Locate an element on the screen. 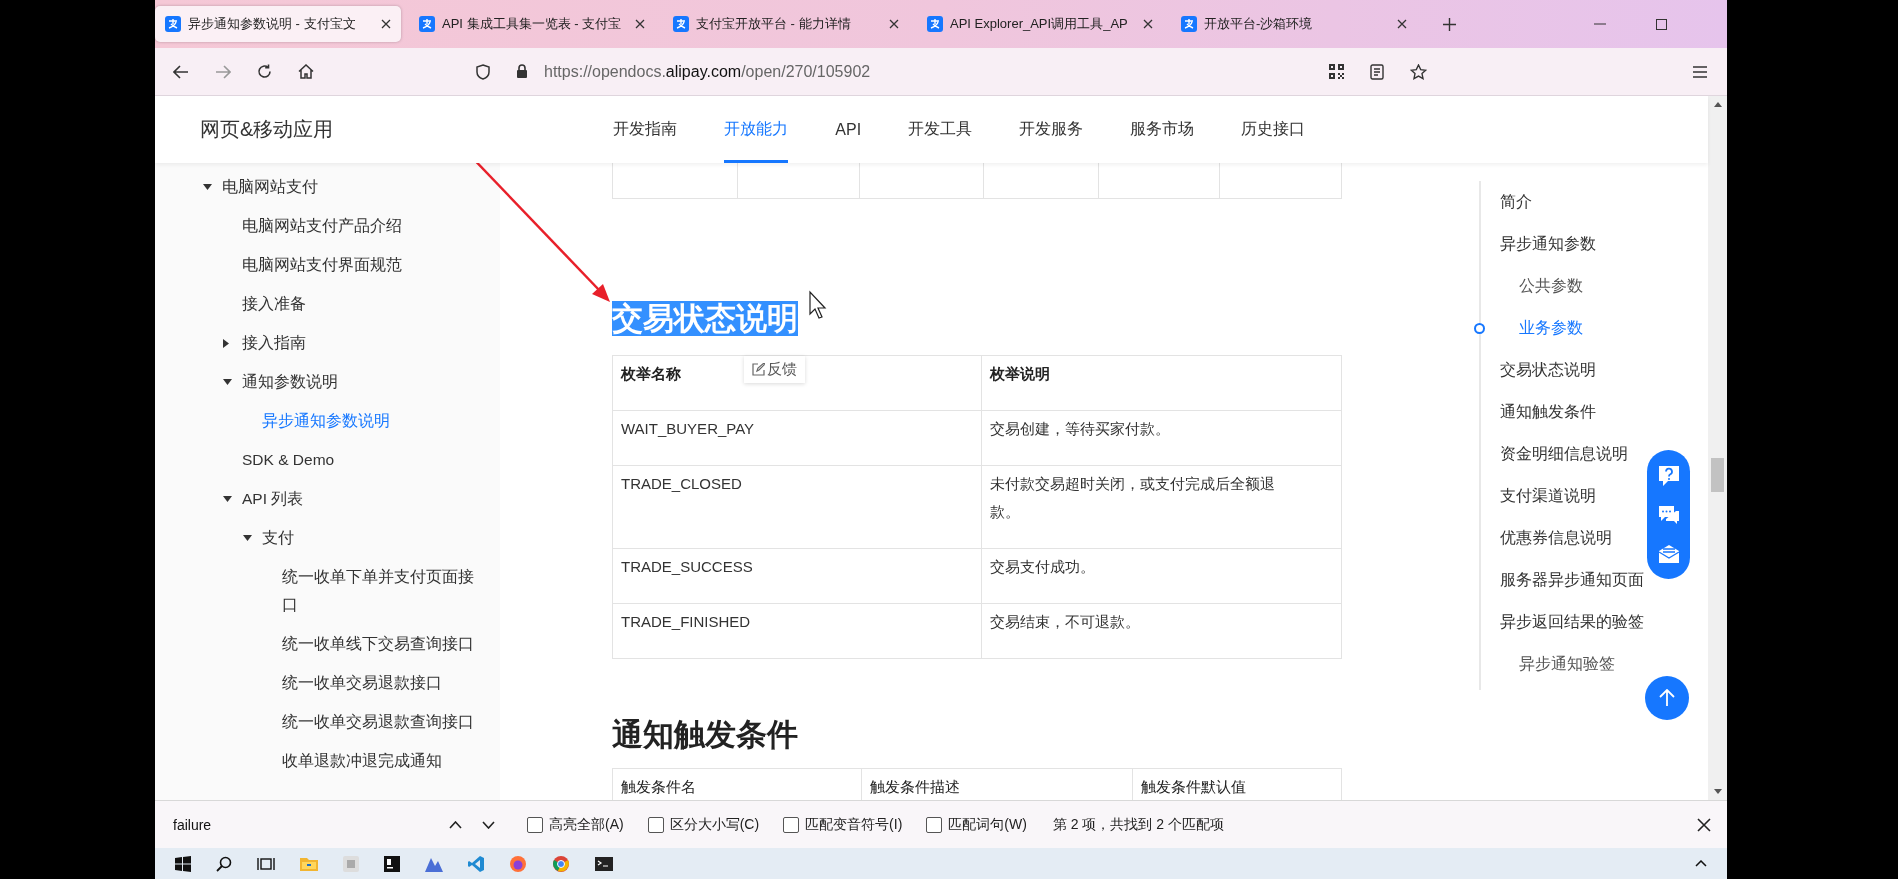 This screenshot has width=1898, height=879. sidebar-item: 统一收单线下交易查询接口 is located at coordinates (378, 644).